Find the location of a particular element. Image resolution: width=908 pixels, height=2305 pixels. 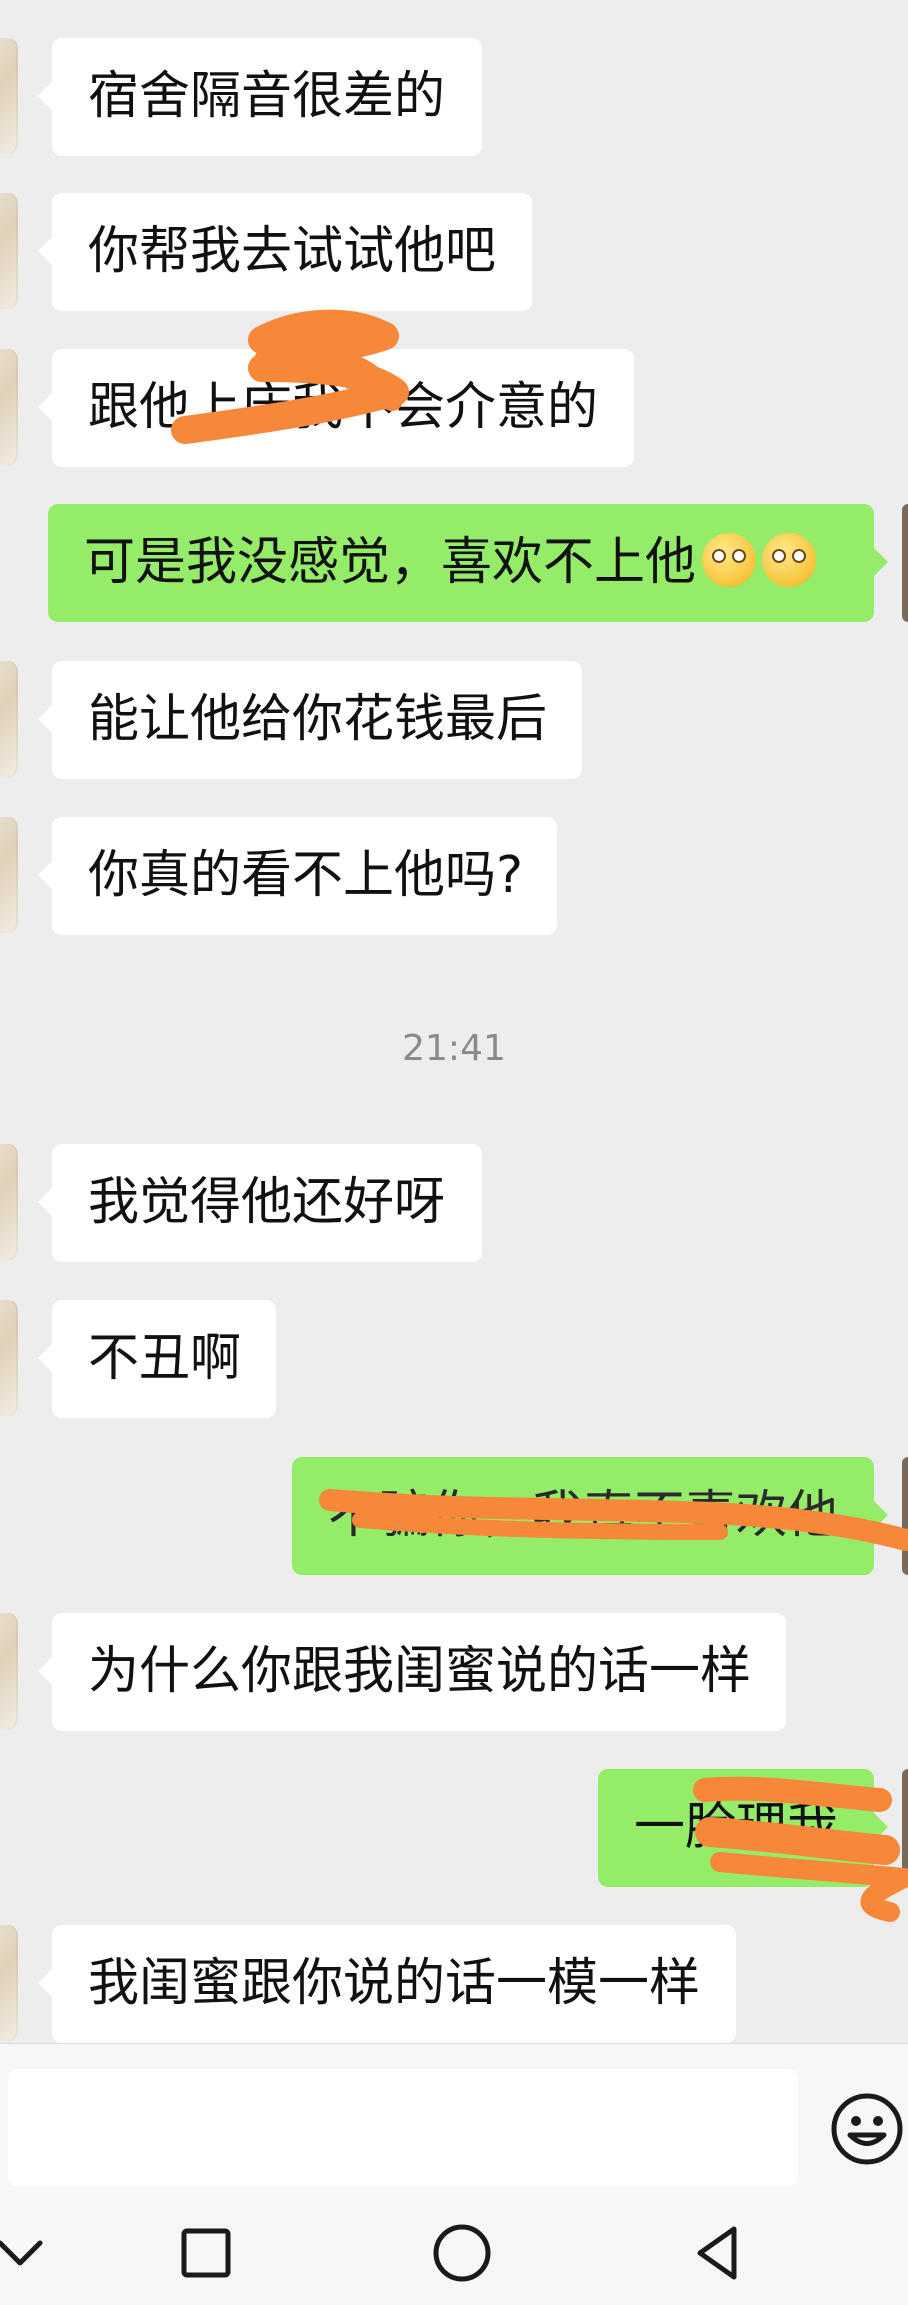

chevron-down-icon is located at coordinates (30, 2253).